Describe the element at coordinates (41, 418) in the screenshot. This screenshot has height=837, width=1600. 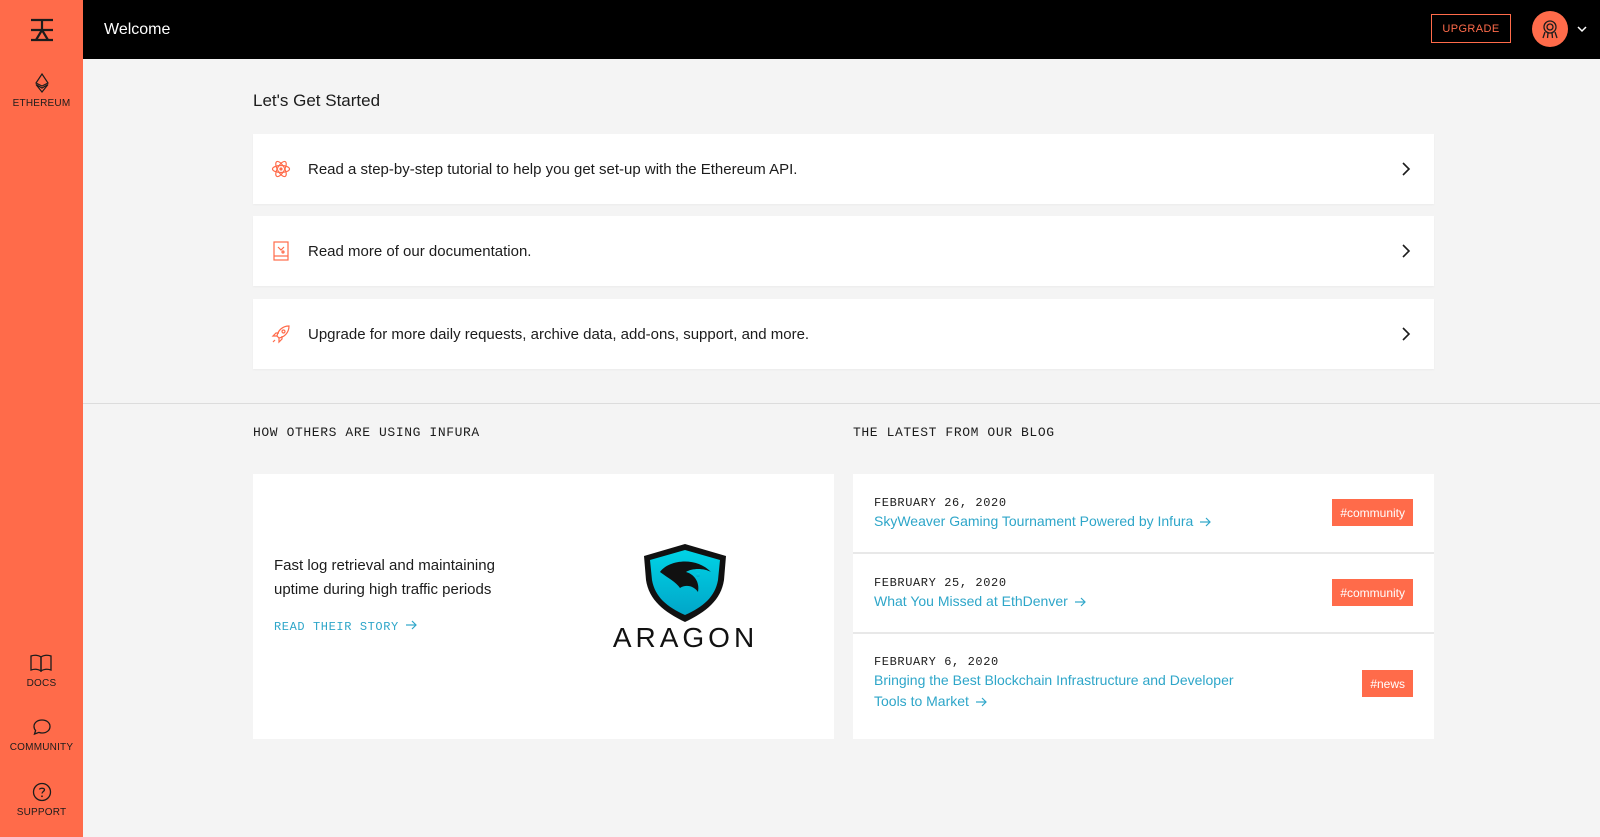
I see `sidebar: ETHEREUM DOCS COMMUNITY SUPPORT` at that location.